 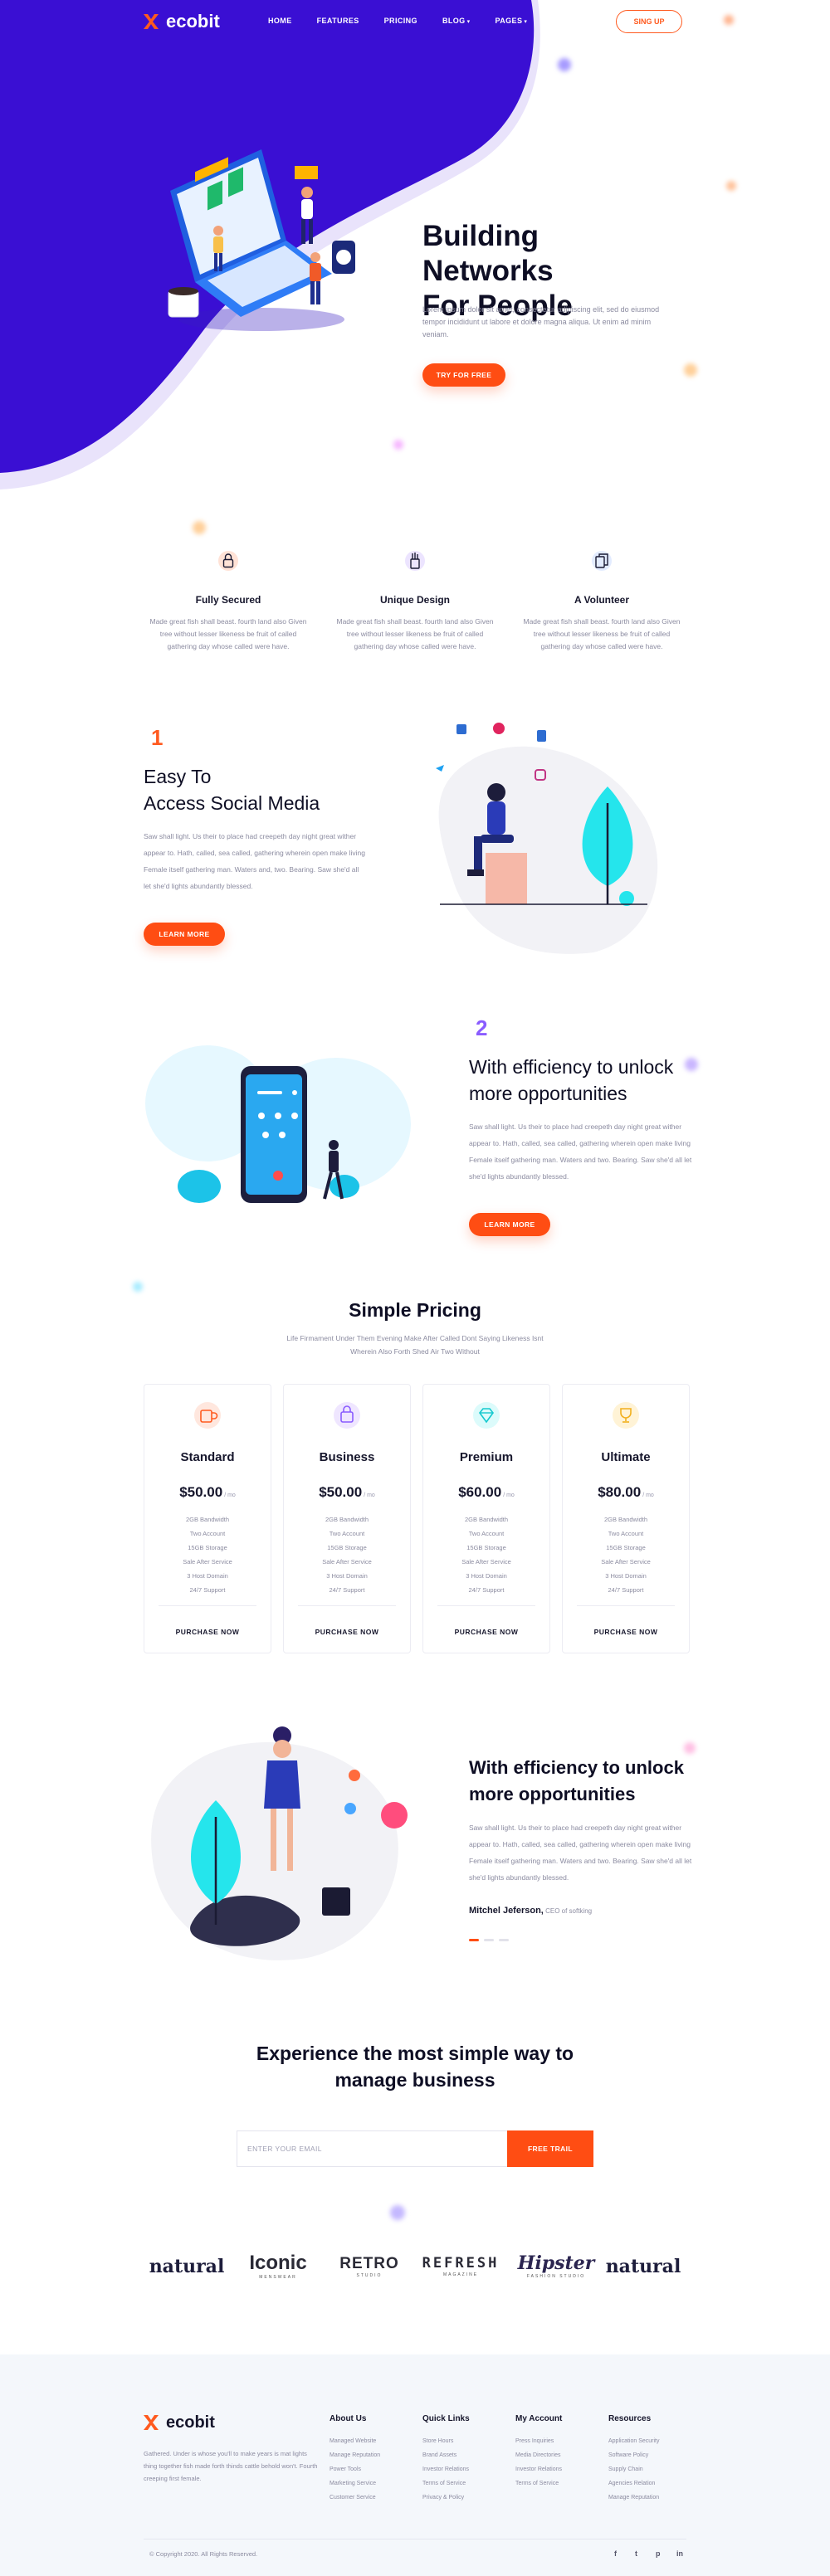 I want to click on linkedin-icon: in, so click(x=679, y=2553).